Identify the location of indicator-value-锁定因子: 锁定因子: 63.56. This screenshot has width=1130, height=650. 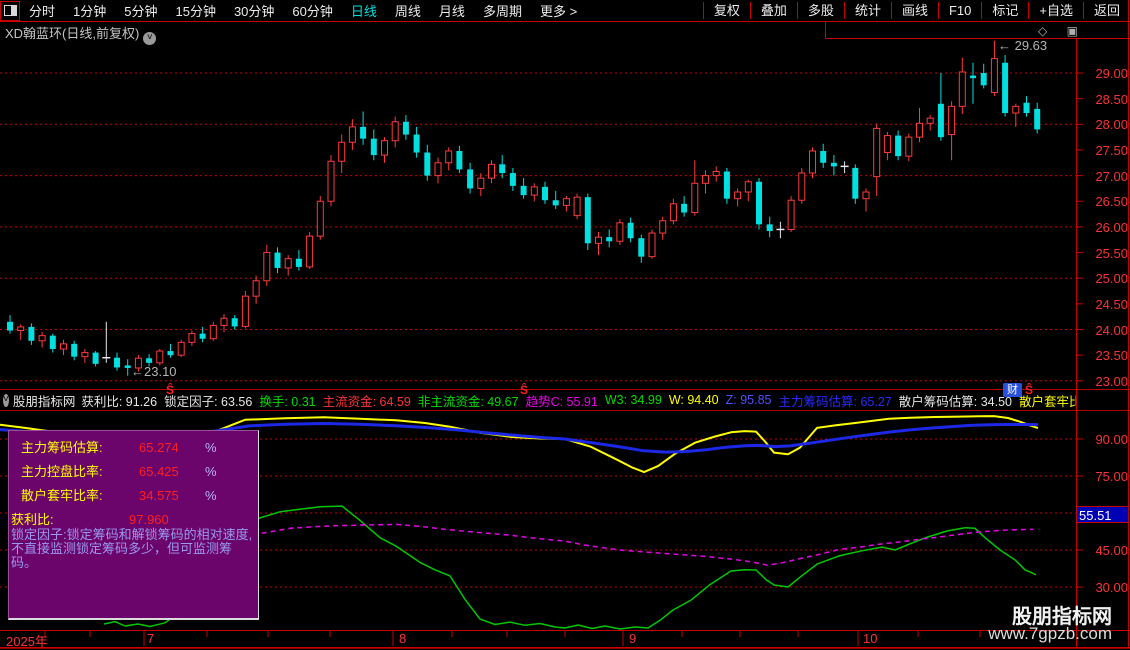
(208, 401).